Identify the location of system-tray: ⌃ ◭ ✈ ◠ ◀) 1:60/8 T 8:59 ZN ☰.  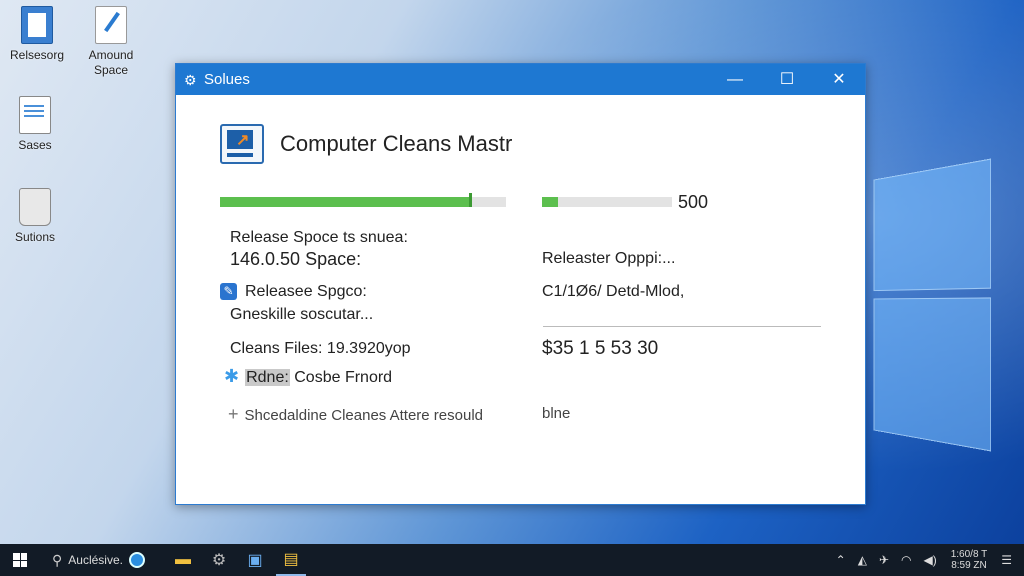
(924, 560).